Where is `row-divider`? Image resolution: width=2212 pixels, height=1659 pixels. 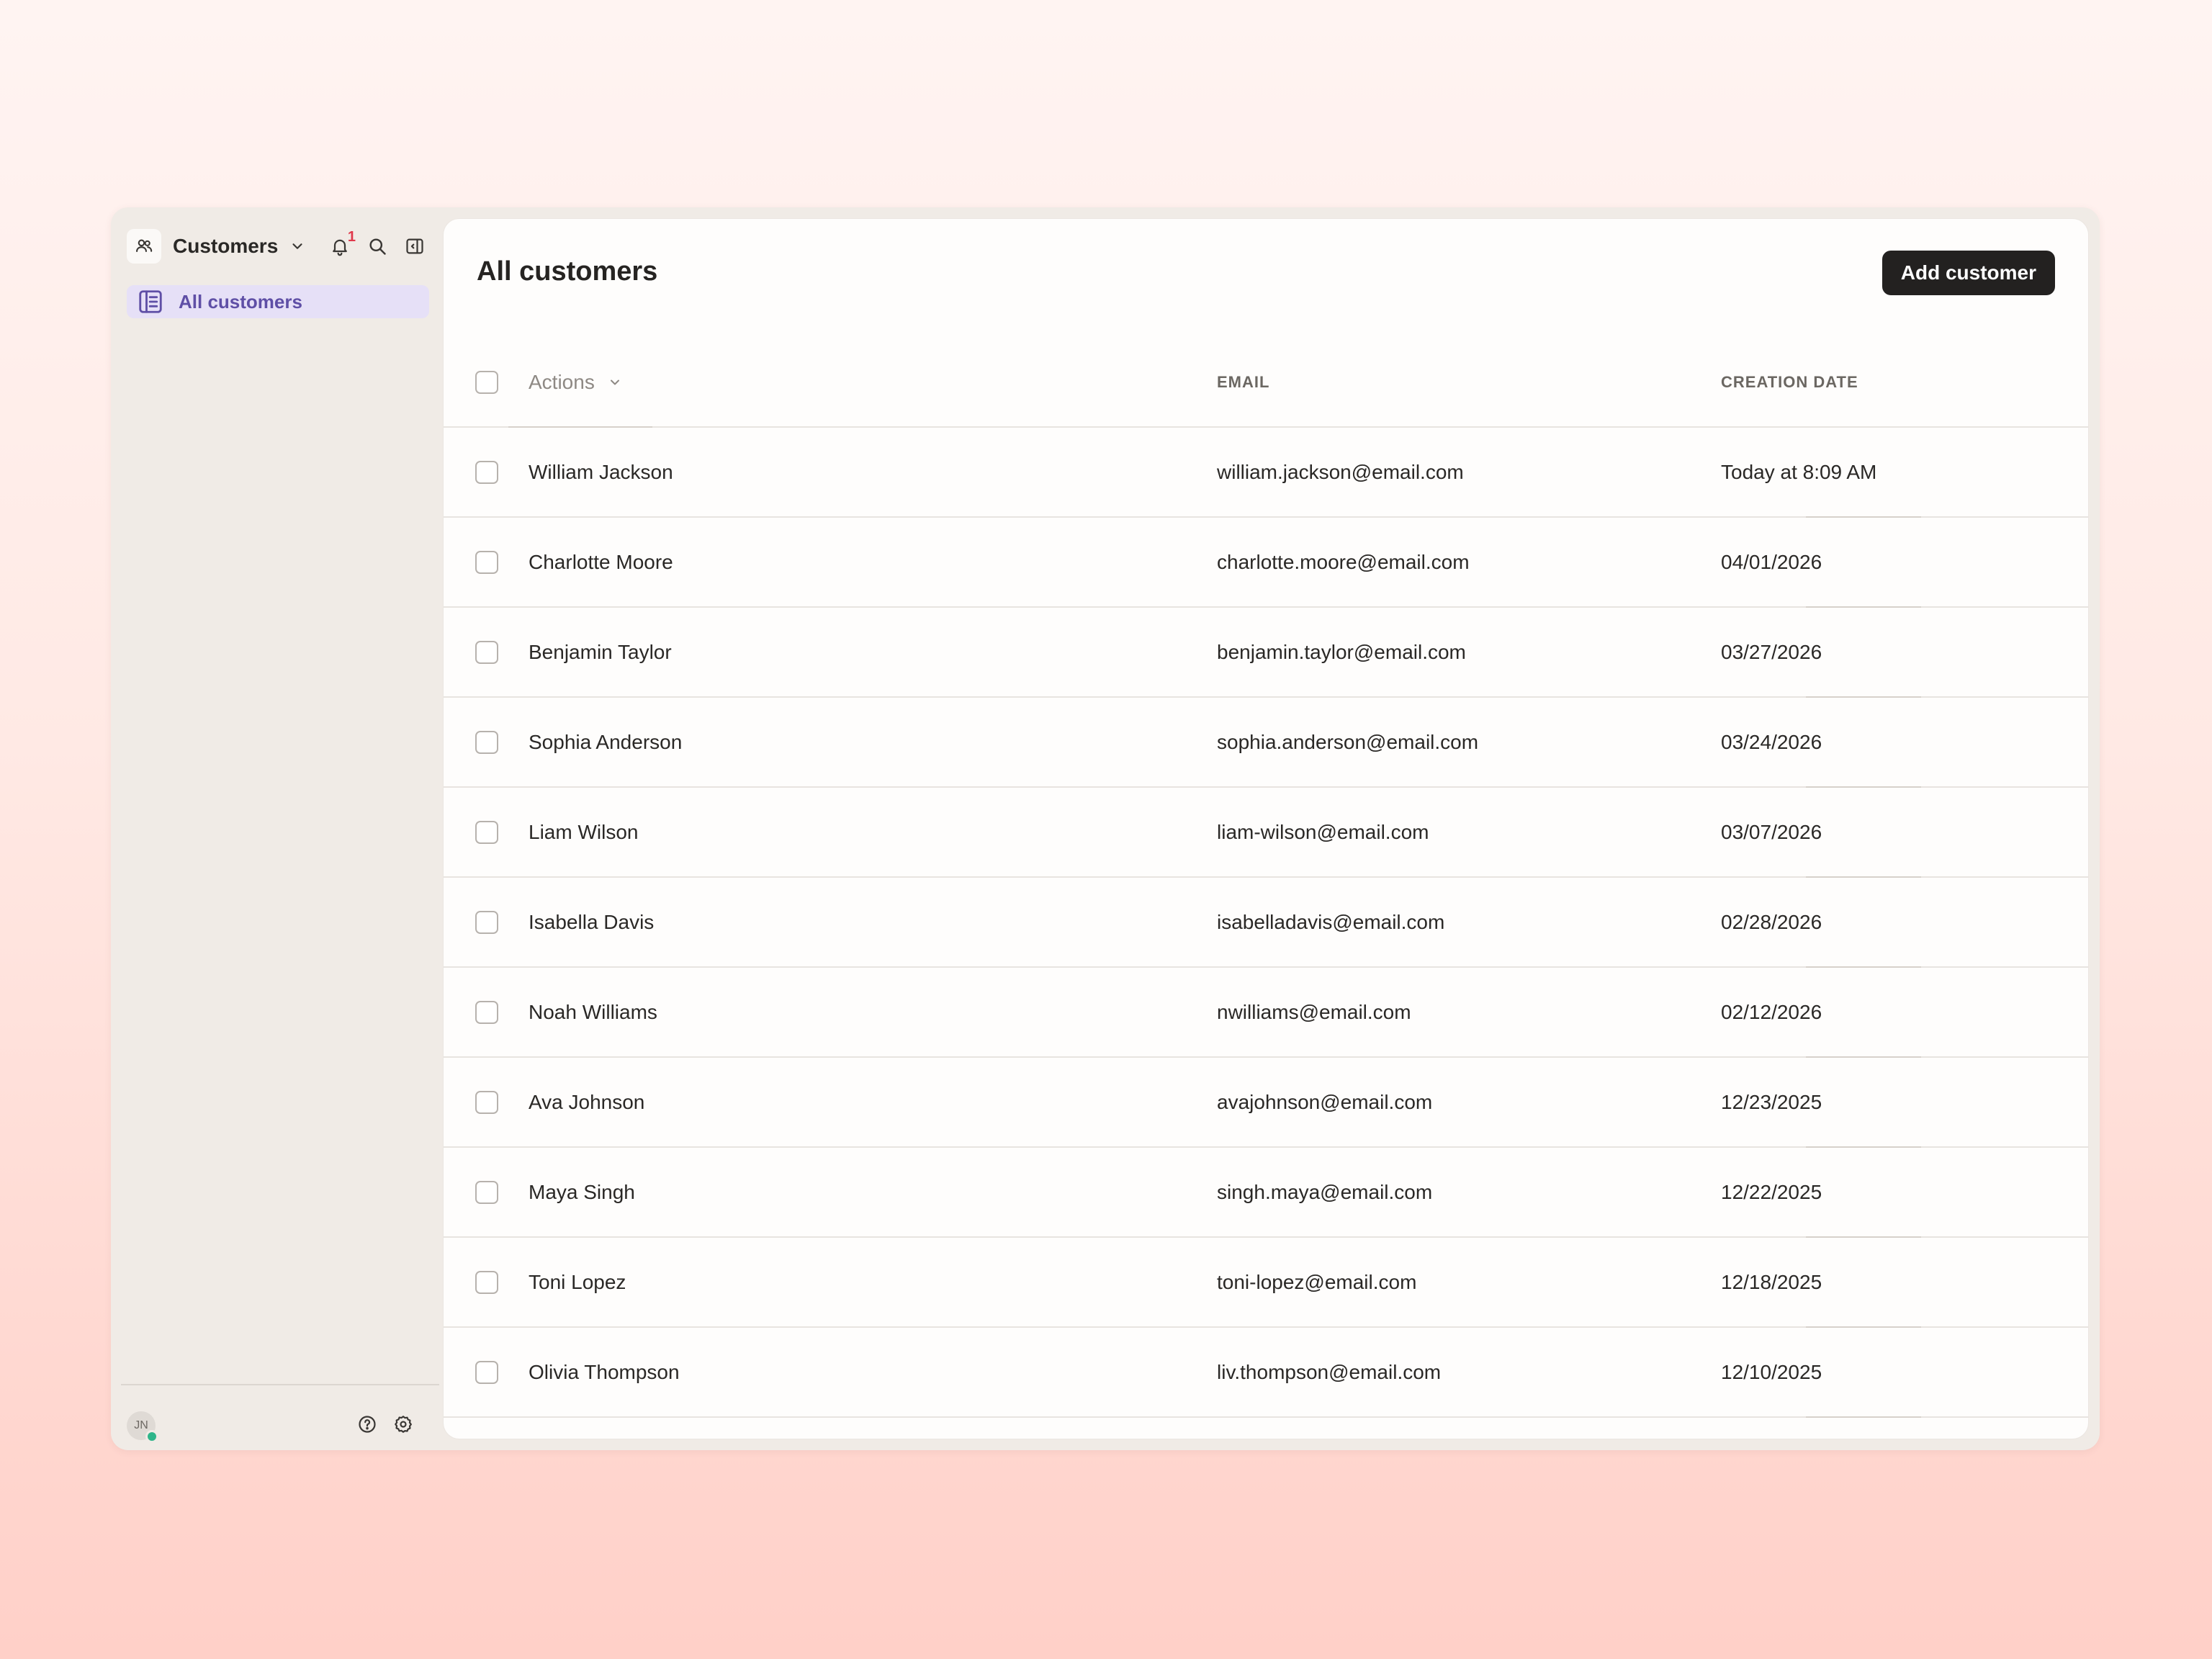 row-divider is located at coordinates (1863, 1417).